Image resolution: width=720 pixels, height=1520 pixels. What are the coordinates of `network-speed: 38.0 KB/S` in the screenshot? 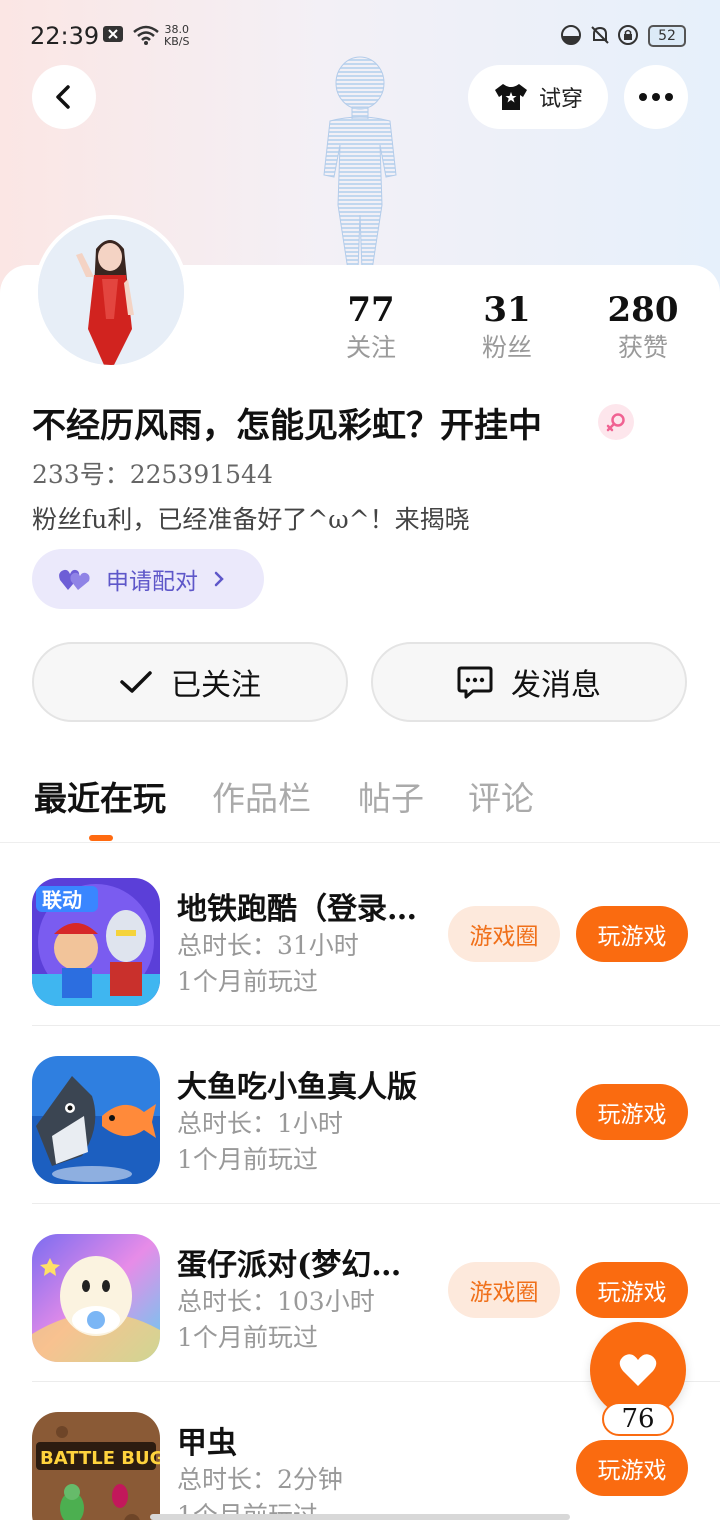 It's located at (176, 36).